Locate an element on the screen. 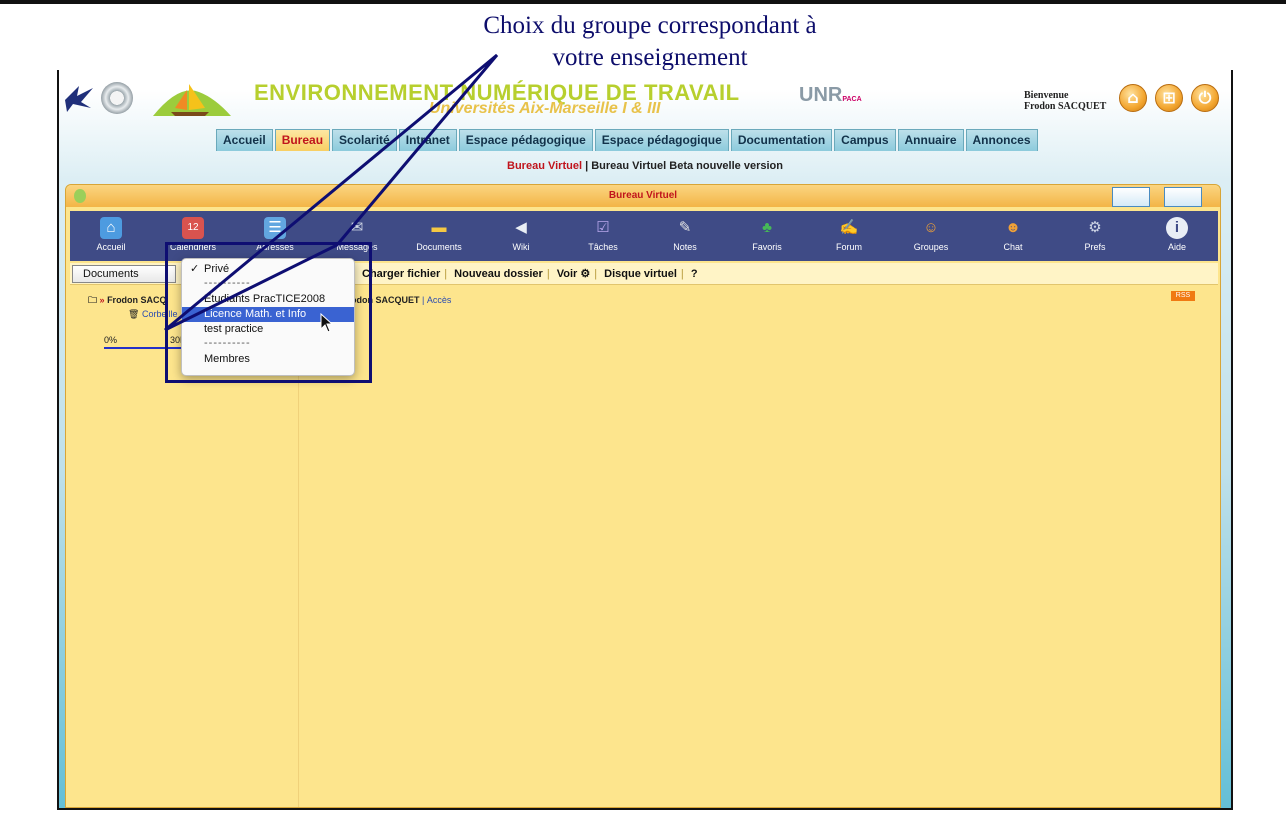 The width and height of the screenshot is (1286, 820). iconbar-forum: ✍ Forum is located at coordinates (849, 236).